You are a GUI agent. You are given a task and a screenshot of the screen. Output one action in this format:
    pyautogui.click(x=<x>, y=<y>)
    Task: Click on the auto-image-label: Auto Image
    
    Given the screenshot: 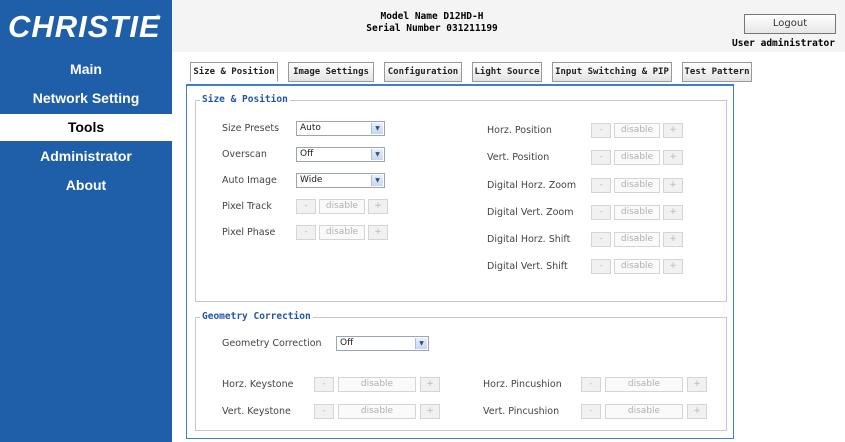 What is the action you would take?
    pyautogui.click(x=249, y=180)
    